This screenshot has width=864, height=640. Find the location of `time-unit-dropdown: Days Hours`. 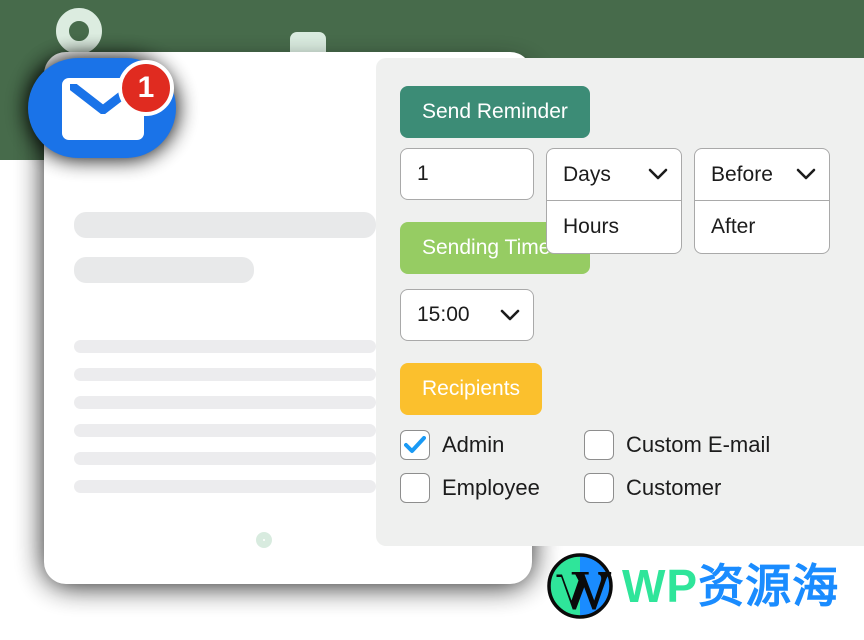

time-unit-dropdown: Days Hours is located at coordinates (614, 201).